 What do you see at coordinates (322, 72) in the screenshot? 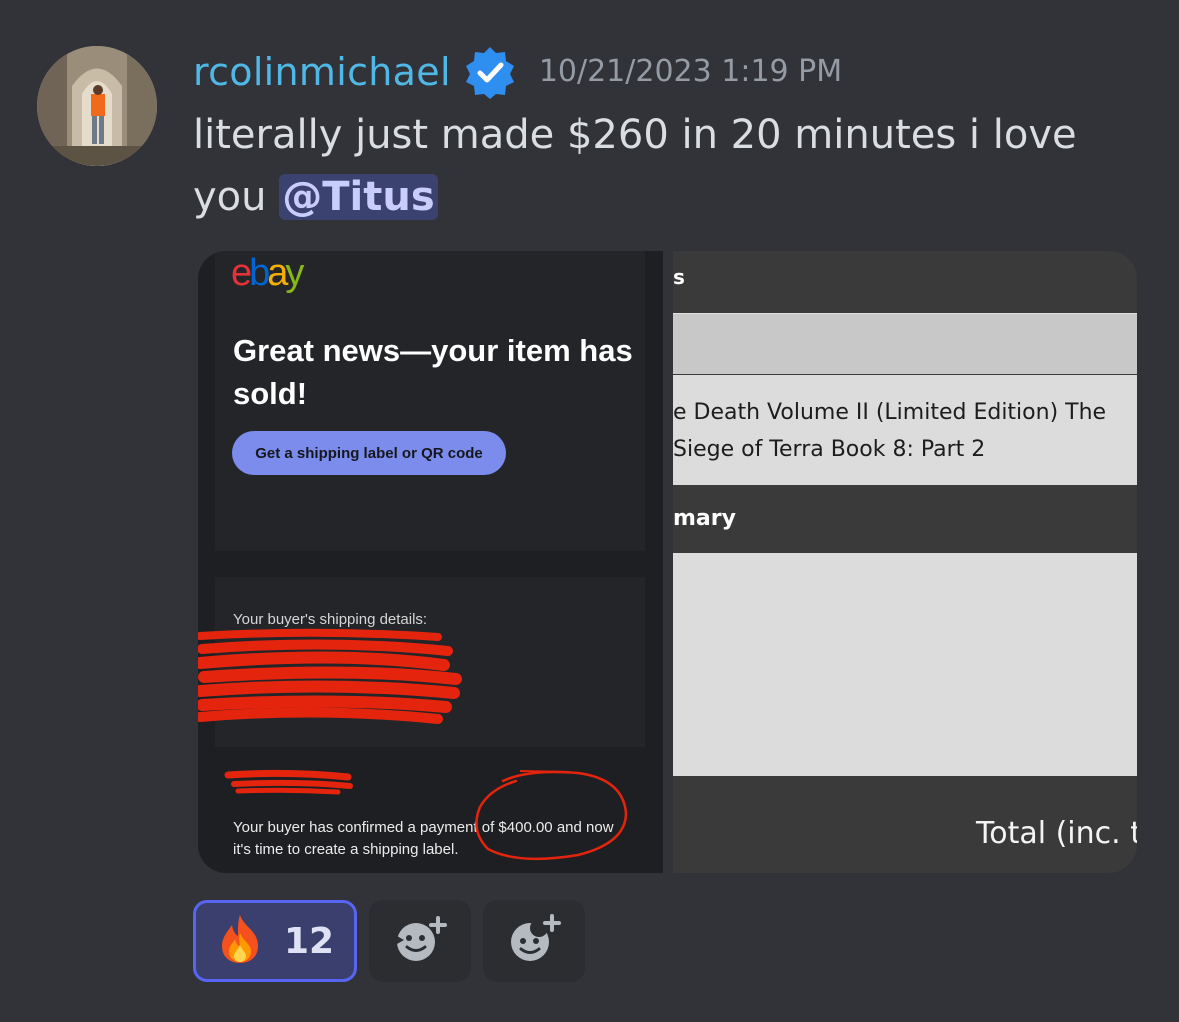
I see `username: rcolinmichael` at bounding box center [322, 72].